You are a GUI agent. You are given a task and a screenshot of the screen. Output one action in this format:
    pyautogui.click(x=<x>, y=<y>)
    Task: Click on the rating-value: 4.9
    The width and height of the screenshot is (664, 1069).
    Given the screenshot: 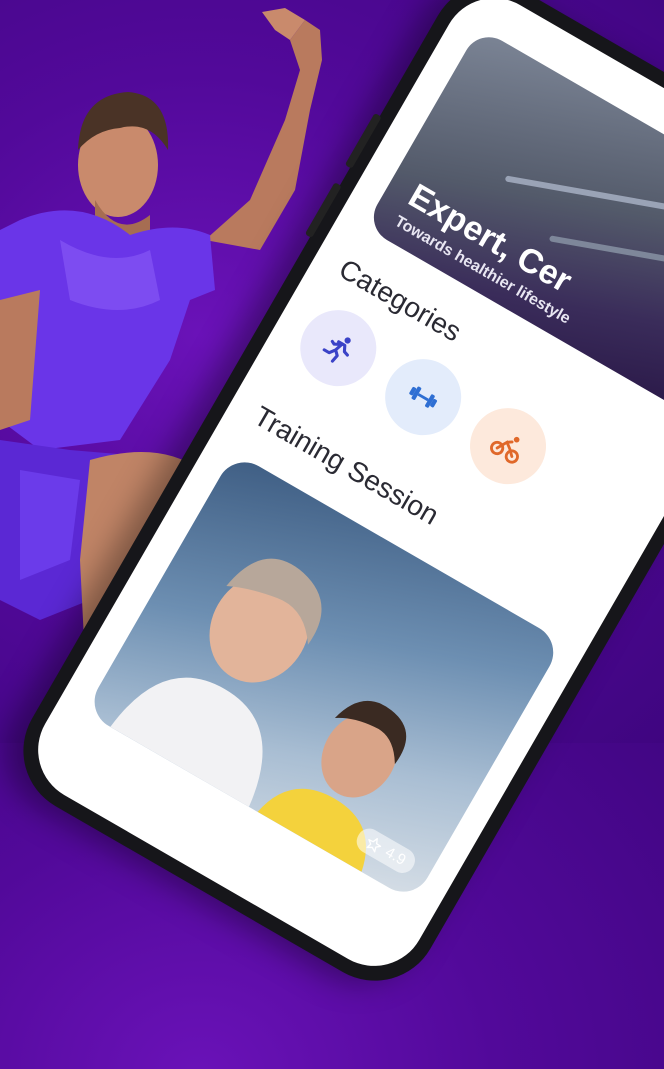 What is the action you would take?
    pyautogui.click(x=395, y=856)
    